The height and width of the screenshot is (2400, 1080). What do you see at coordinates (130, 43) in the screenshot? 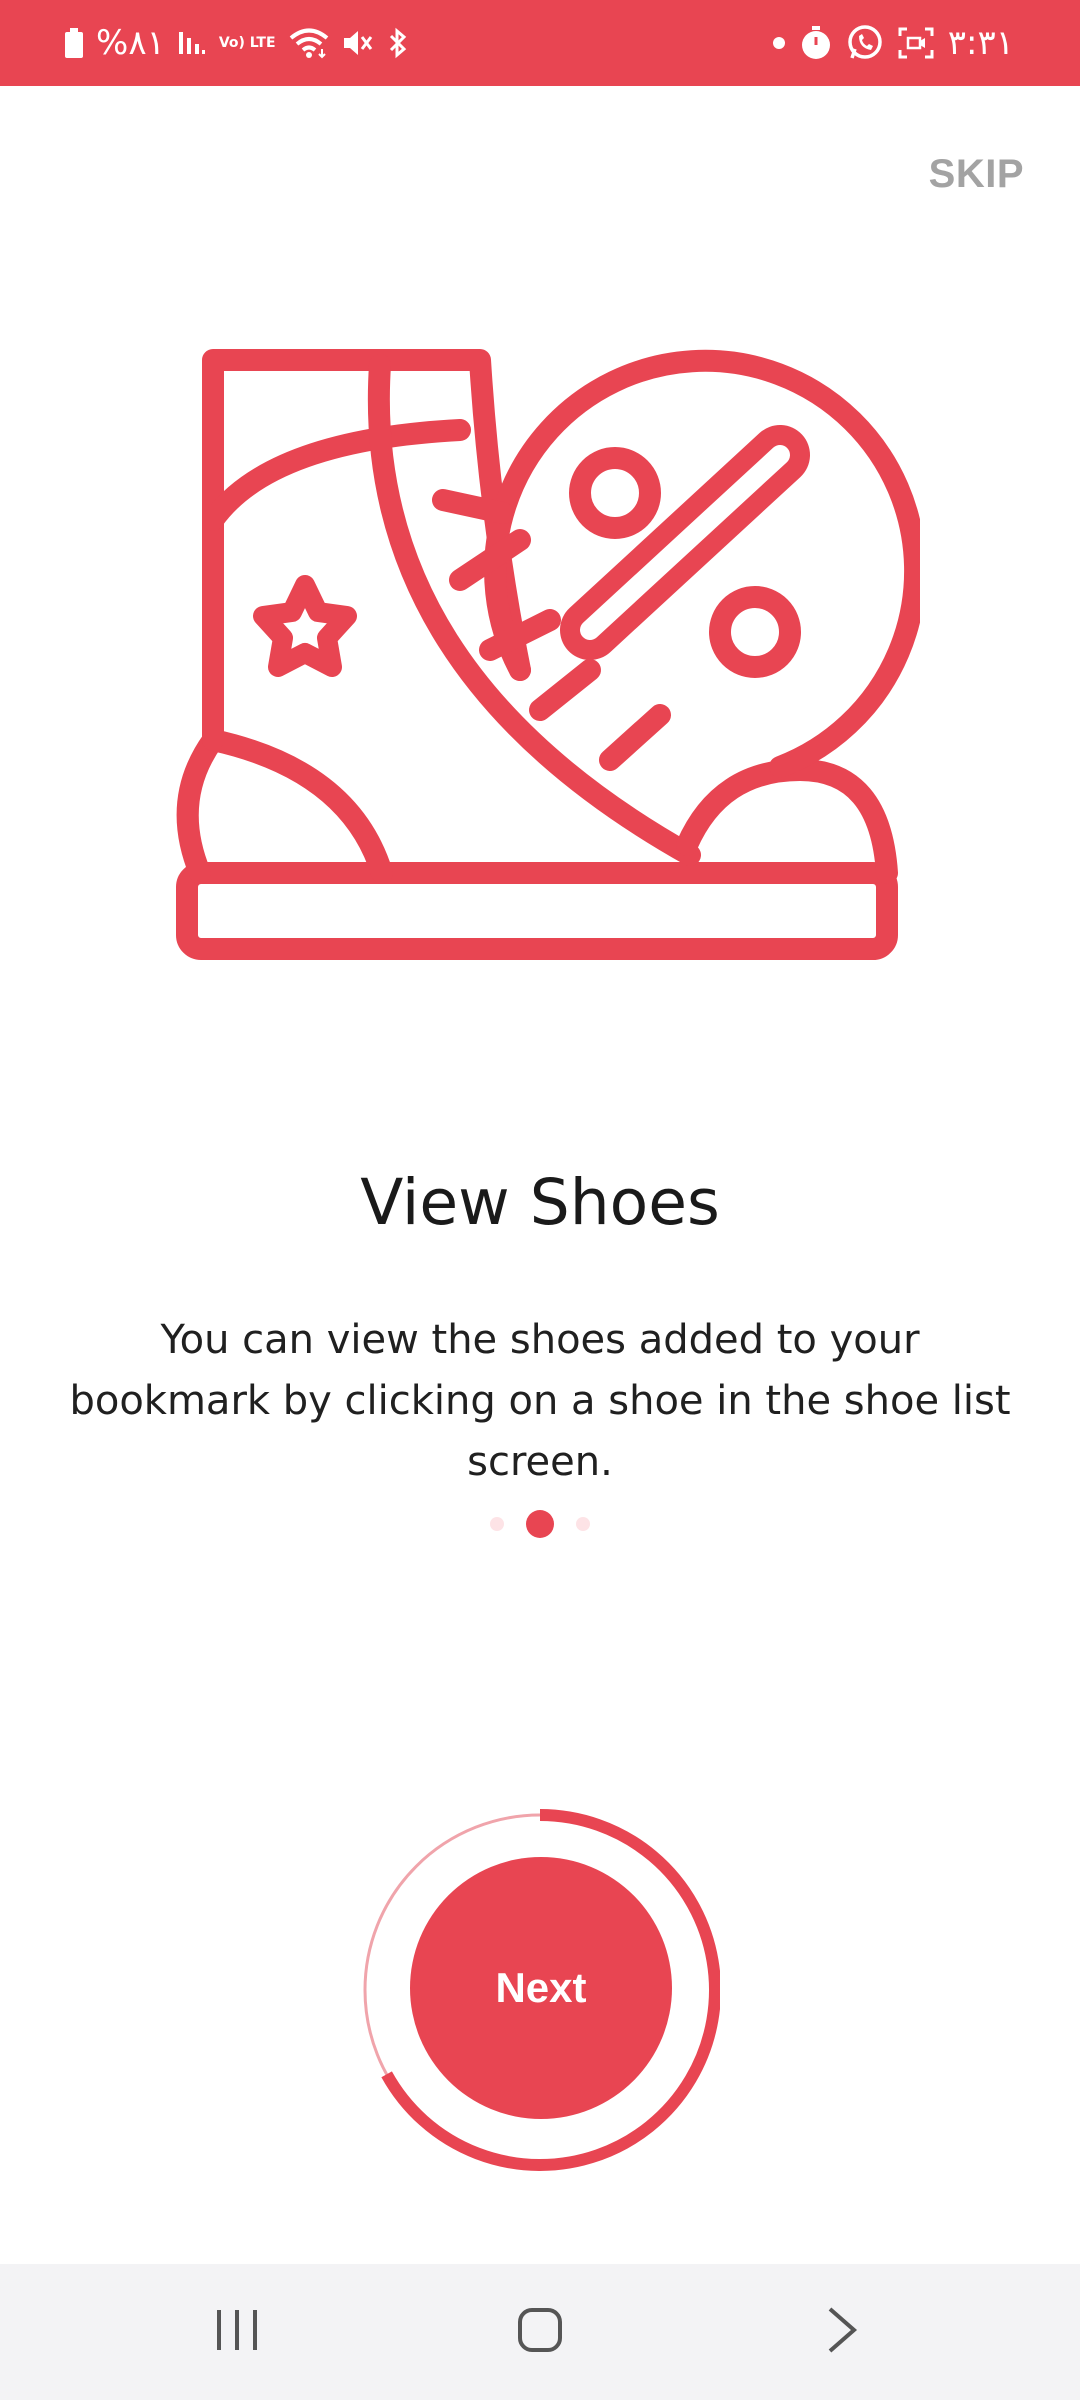
I see `battery-percent: %٨١` at bounding box center [130, 43].